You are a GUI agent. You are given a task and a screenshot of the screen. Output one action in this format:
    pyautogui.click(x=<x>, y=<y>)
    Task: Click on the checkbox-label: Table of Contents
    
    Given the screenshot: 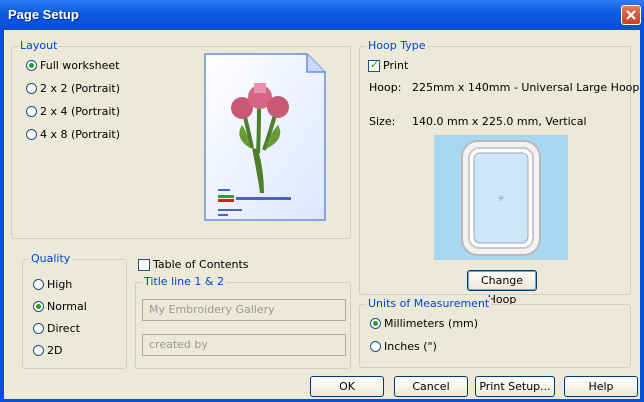 What is the action you would take?
    pyautogui.click(x=201, y=264)
    